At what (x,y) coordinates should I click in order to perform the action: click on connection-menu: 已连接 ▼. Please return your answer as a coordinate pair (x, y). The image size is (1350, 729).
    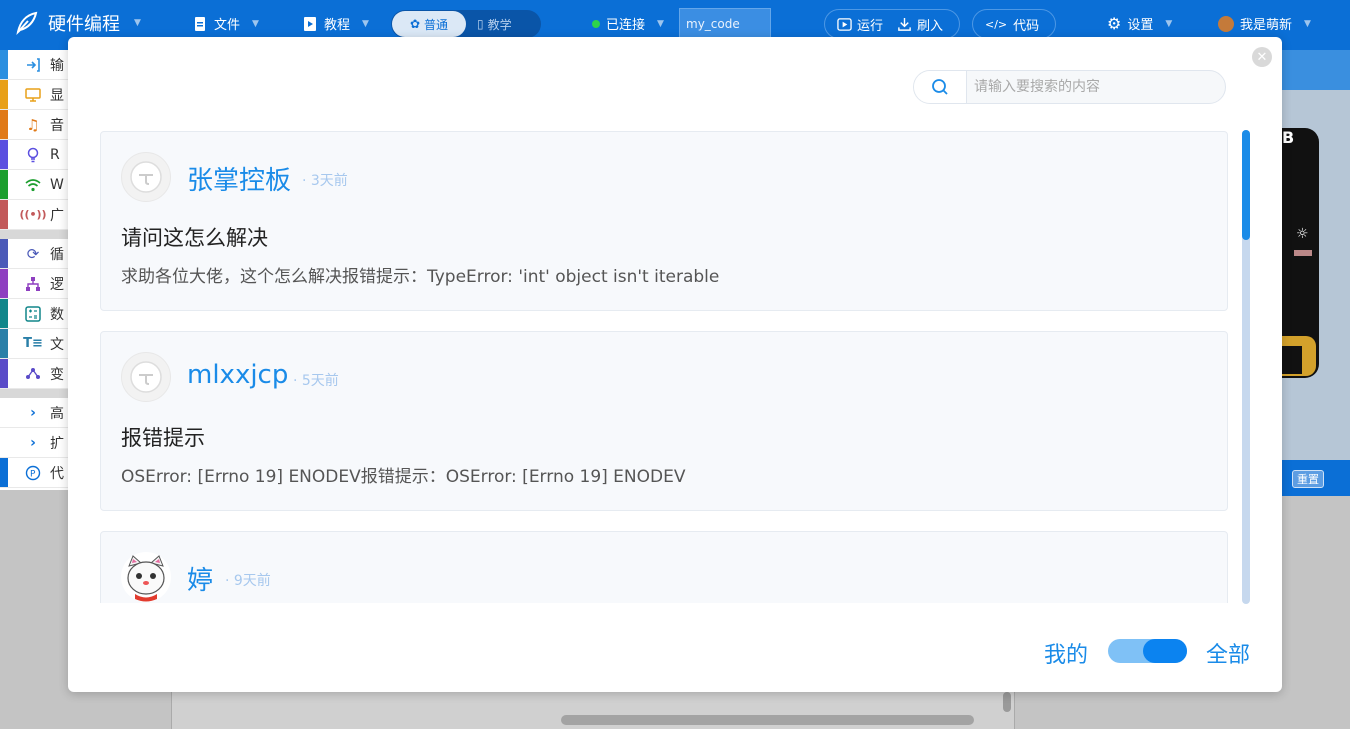
    Looking at the image, I should click on (628, 23).